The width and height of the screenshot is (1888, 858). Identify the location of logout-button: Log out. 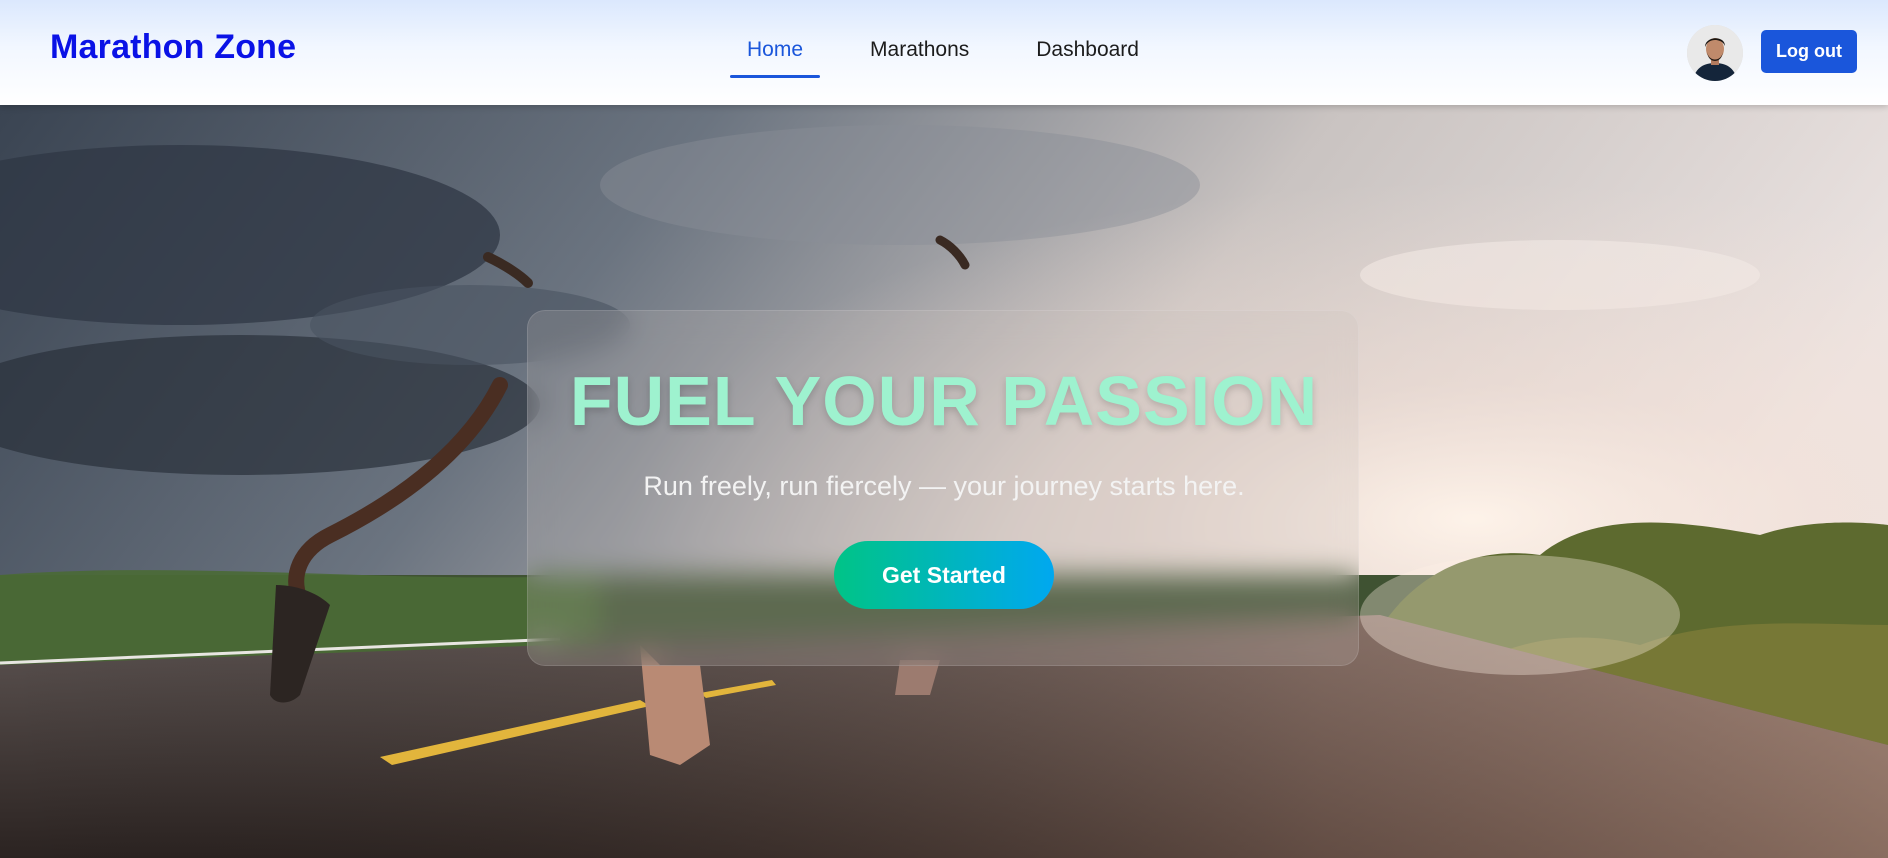
(1809, 51).